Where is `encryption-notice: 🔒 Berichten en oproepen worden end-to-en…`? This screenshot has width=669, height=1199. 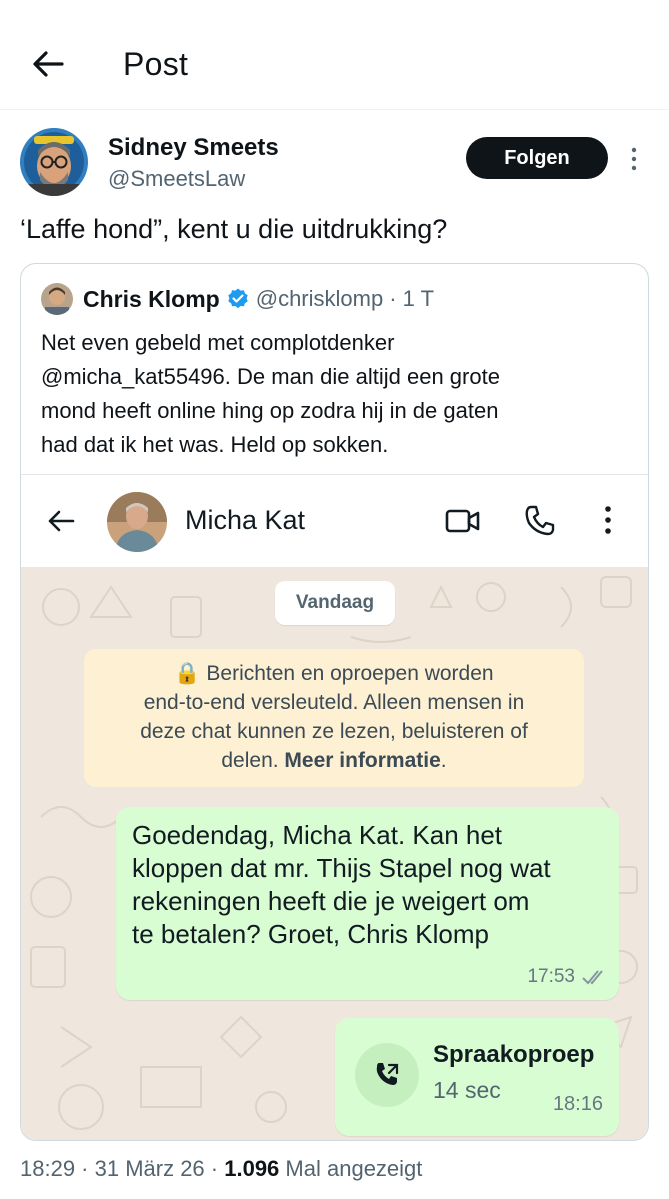 encryption-notice: 🔒 Berichten en oproepen worden end-to-en… is located at coordinates (334, 718).